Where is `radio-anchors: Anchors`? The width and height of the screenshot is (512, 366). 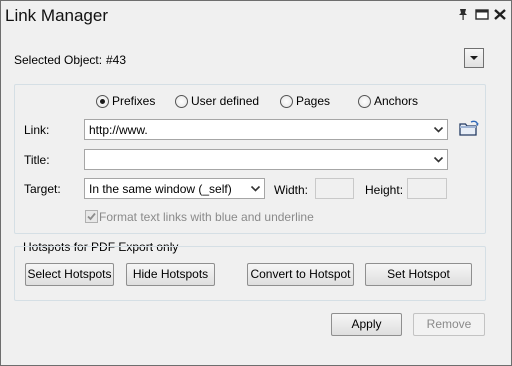 radio-anchors: Anchors is located at coordinates (393, 102).